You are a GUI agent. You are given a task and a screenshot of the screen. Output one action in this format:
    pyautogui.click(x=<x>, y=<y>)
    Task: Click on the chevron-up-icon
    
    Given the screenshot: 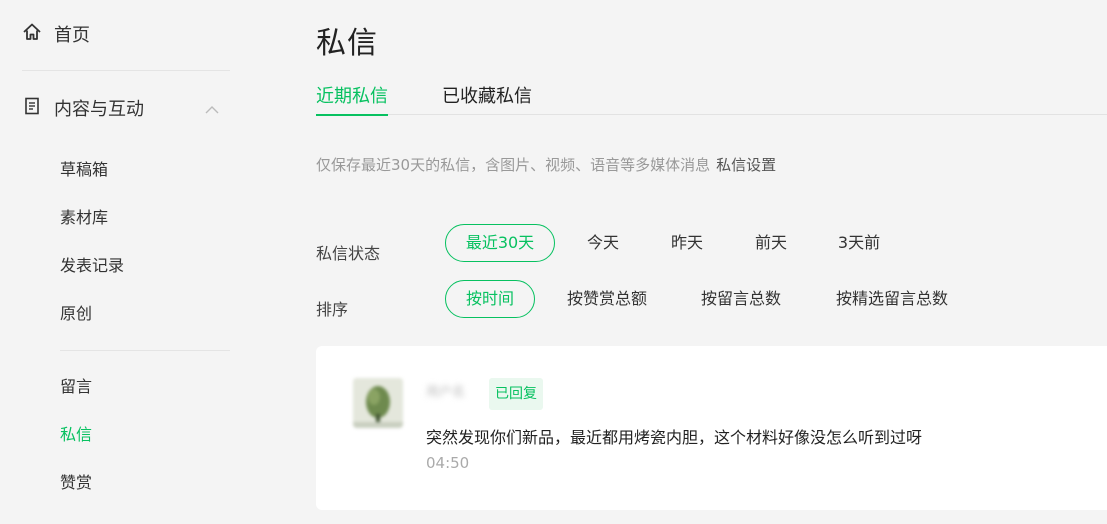 What is the action you would take?
    pyautogui.click(x=212, y=110)
    